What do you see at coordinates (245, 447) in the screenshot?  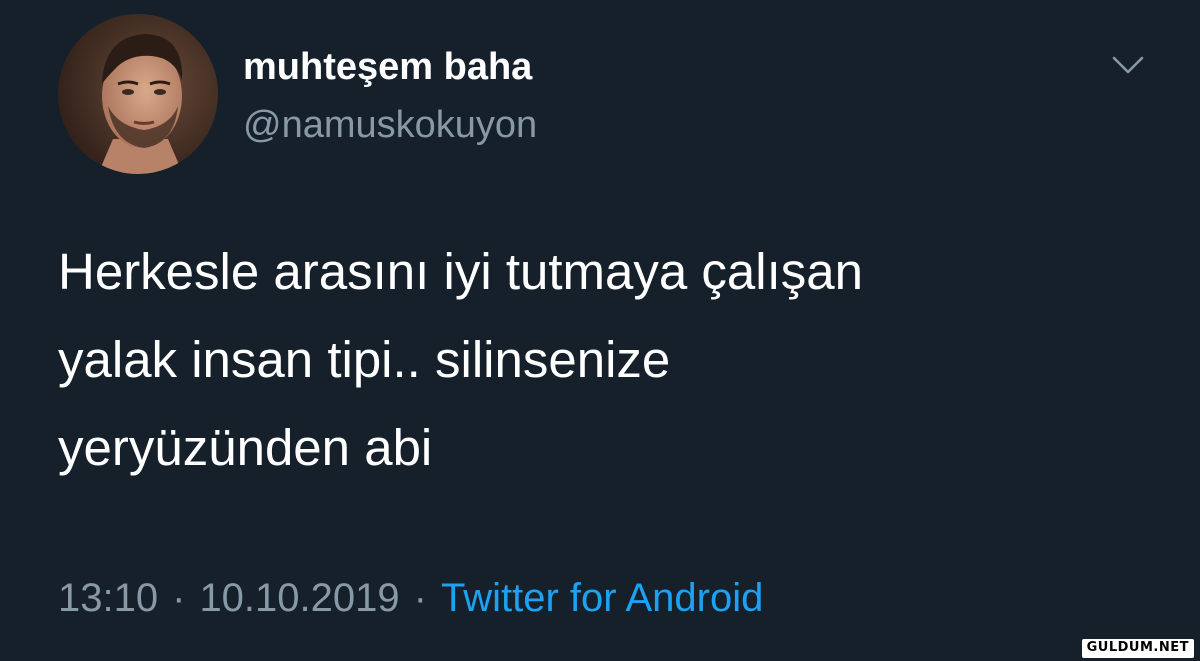 I see `tweet-text-line: yeryüzünden abi` at bounding box center [245, 447].